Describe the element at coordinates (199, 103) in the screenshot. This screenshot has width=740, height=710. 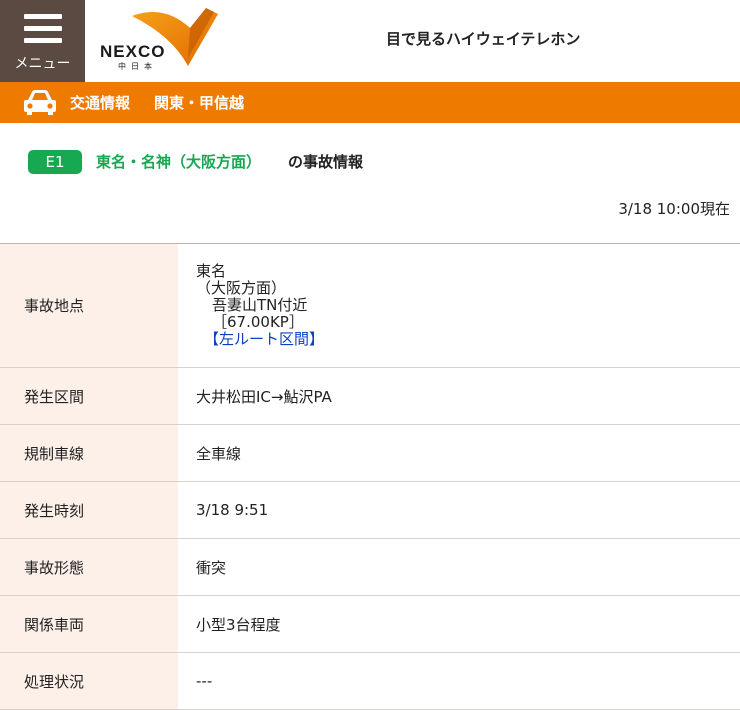
I see `region-title: 関東・甲信越` at that location.